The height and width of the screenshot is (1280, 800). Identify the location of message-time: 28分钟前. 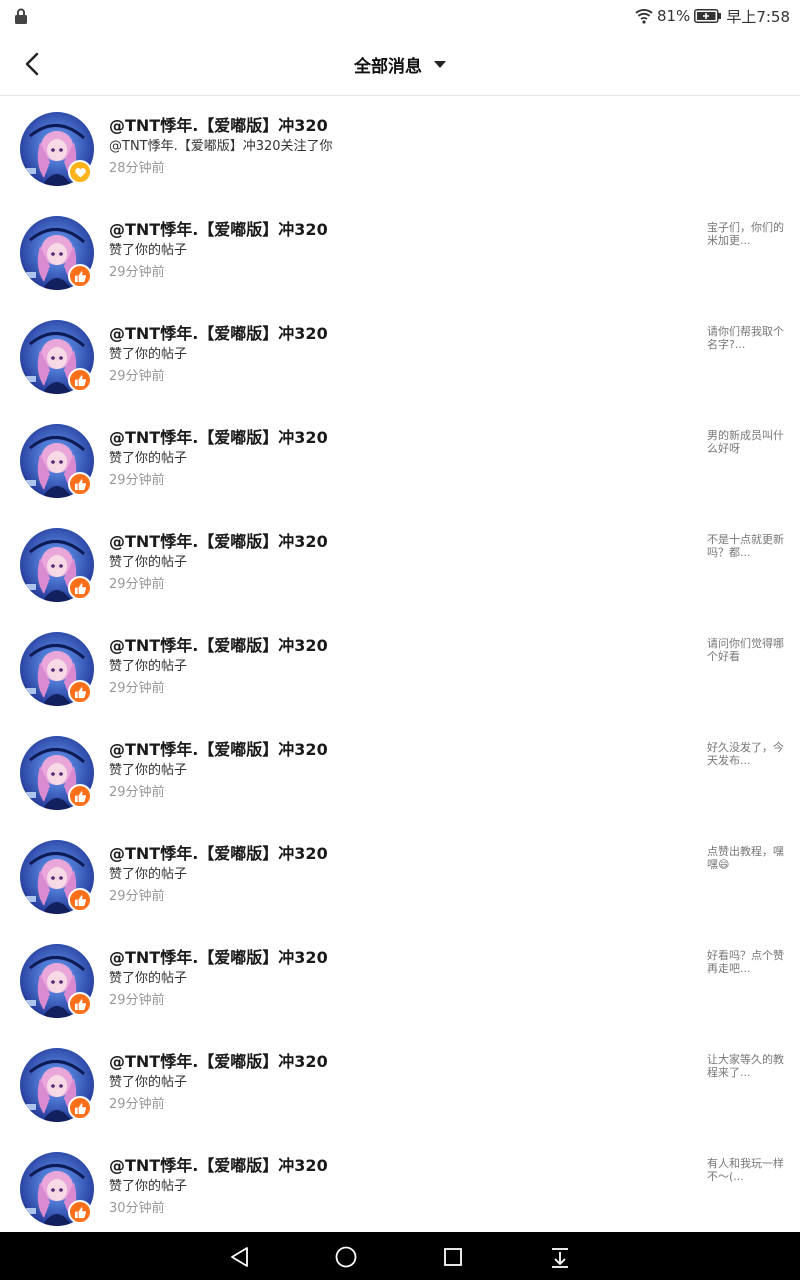
(137, 168).